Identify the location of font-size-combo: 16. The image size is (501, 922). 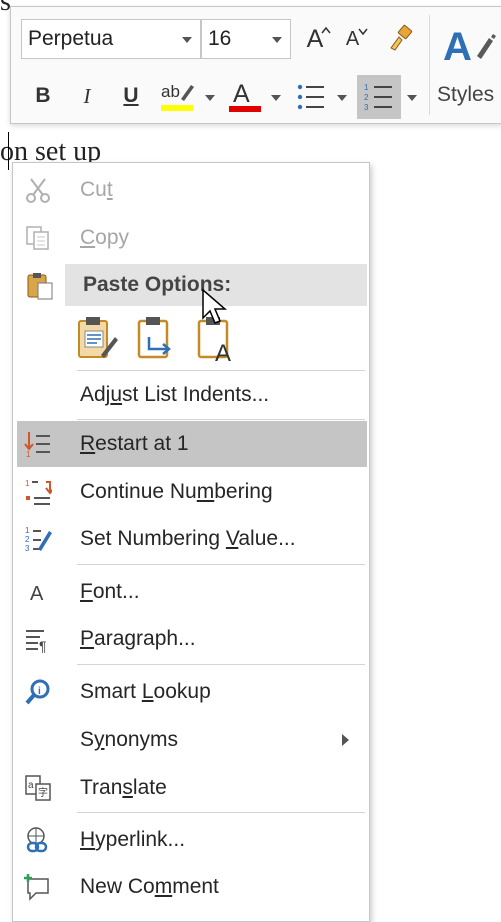
(246, 39).